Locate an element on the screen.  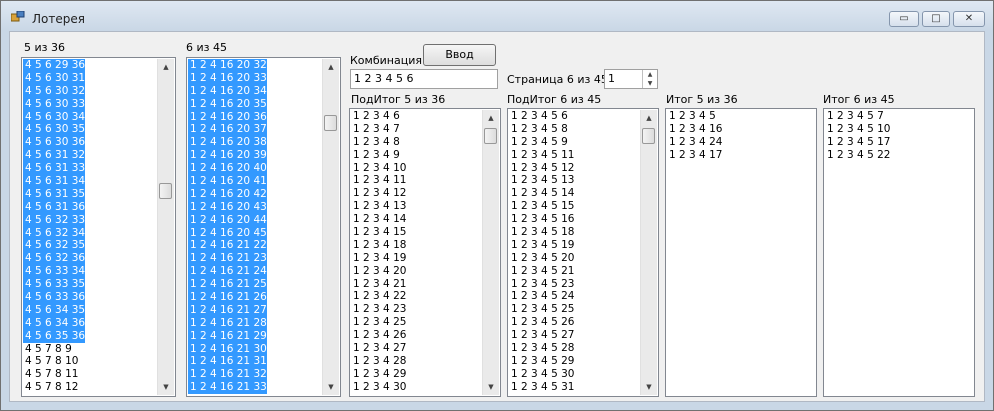
list-item: 1 2 3 4 5 8 is located at coordinates (541, 129).